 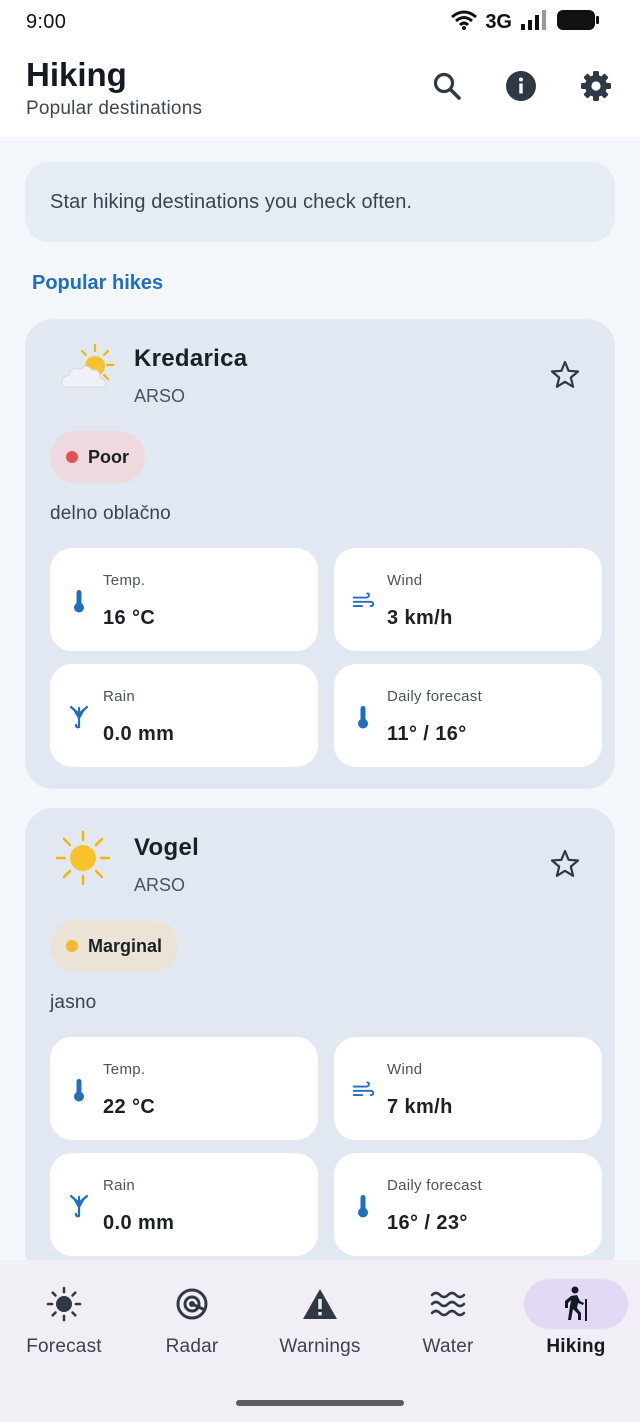 I want to click on search-icon, so click(x=447, y=88).